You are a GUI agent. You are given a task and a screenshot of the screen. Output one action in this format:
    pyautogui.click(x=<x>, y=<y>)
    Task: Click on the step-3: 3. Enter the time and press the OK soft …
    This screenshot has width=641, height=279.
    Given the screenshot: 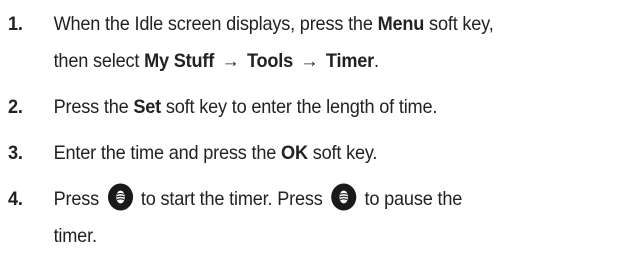 What is the action you would take?
    pyautogui.click(x=301, y=153)
    